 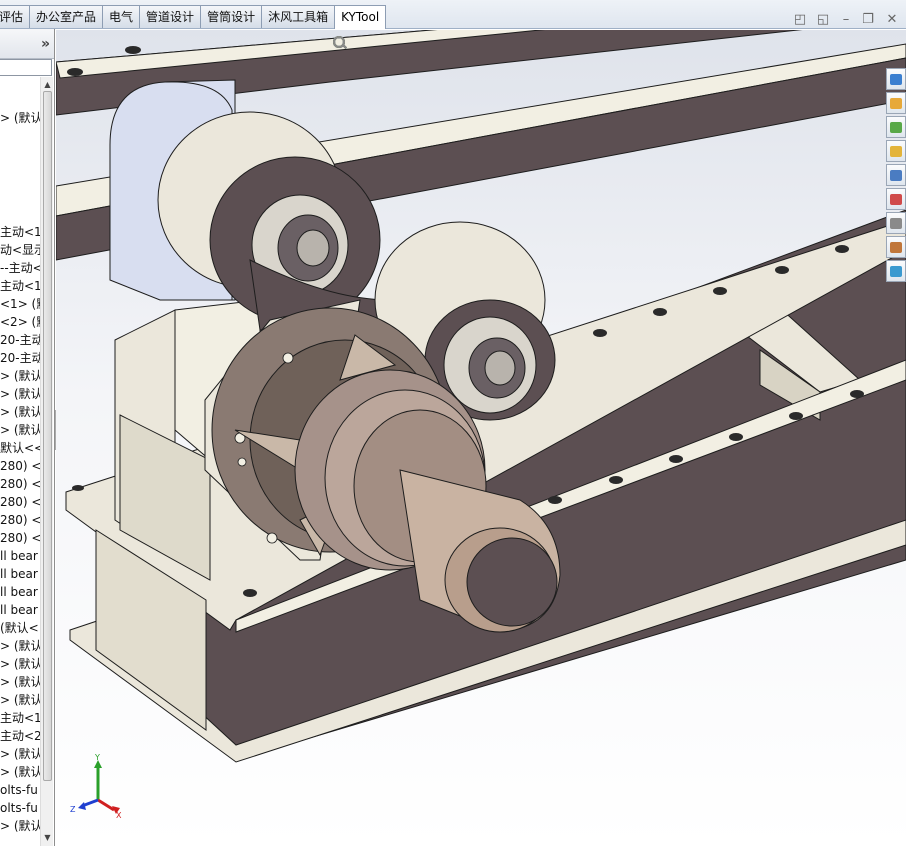 What do you see at coordinates (868, 20) in the screenshot?
I see `restore-icon: ❐` at bounding box center [868, 20].